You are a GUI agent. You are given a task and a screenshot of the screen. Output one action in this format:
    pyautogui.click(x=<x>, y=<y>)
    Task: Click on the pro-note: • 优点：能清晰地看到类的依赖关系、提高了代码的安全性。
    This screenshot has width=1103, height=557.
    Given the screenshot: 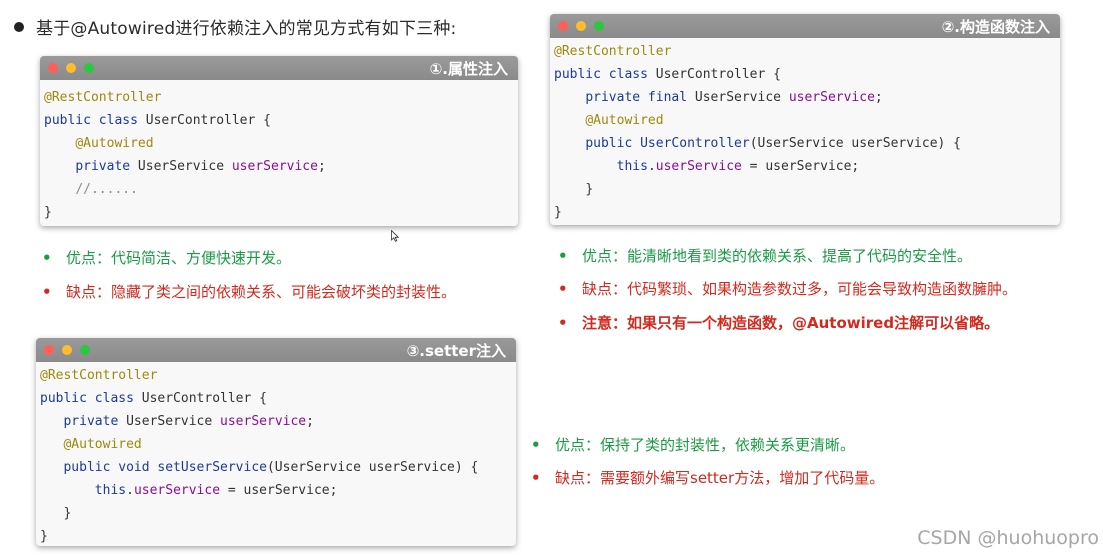 What is the action you would take?
    pyautogui.click(x=765, y=255)
    